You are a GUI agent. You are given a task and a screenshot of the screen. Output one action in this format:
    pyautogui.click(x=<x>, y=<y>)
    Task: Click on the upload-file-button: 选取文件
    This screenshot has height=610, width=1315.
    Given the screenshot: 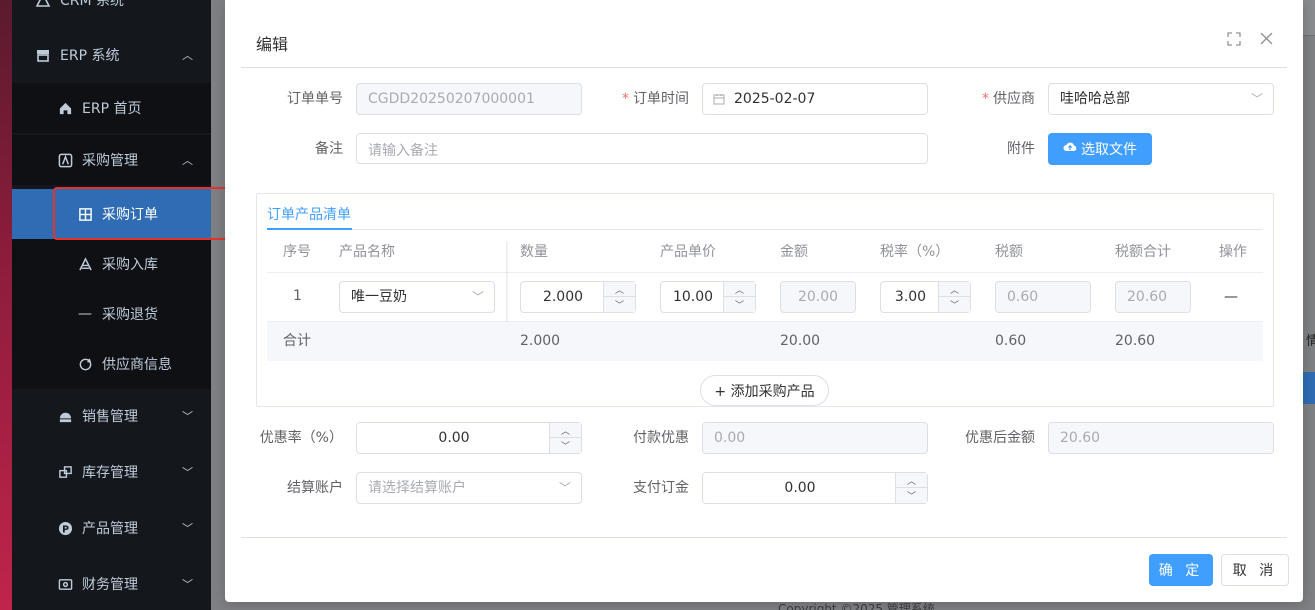 What is the action you would take?
    pyautogui.click(x=1100, y=149)
    